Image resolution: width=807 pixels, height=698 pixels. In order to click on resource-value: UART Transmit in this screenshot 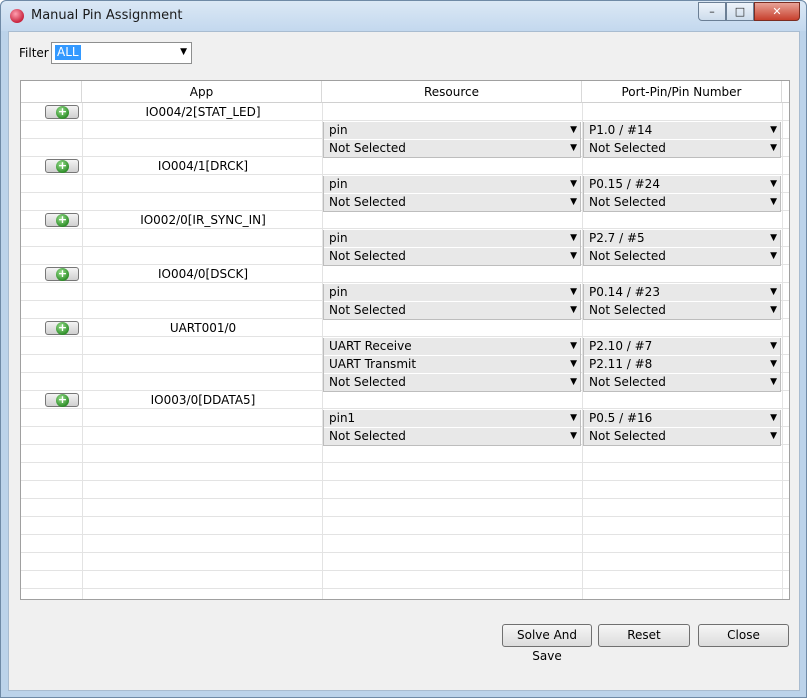, I will do `click(373, 364)`.